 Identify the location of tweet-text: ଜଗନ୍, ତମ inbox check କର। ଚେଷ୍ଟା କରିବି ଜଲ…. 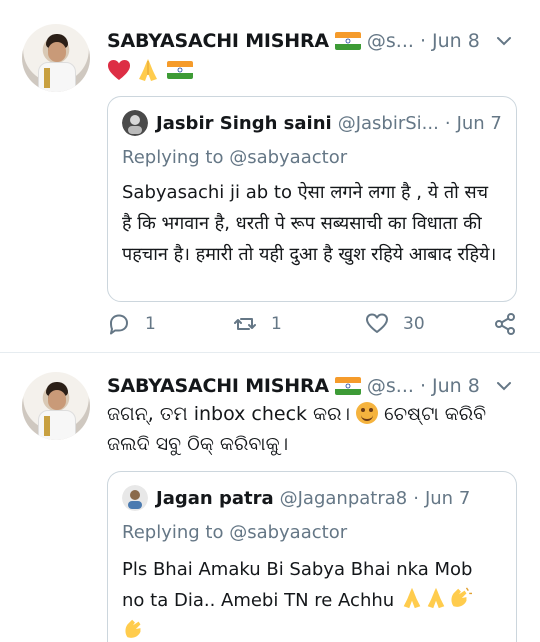
(317, 429).